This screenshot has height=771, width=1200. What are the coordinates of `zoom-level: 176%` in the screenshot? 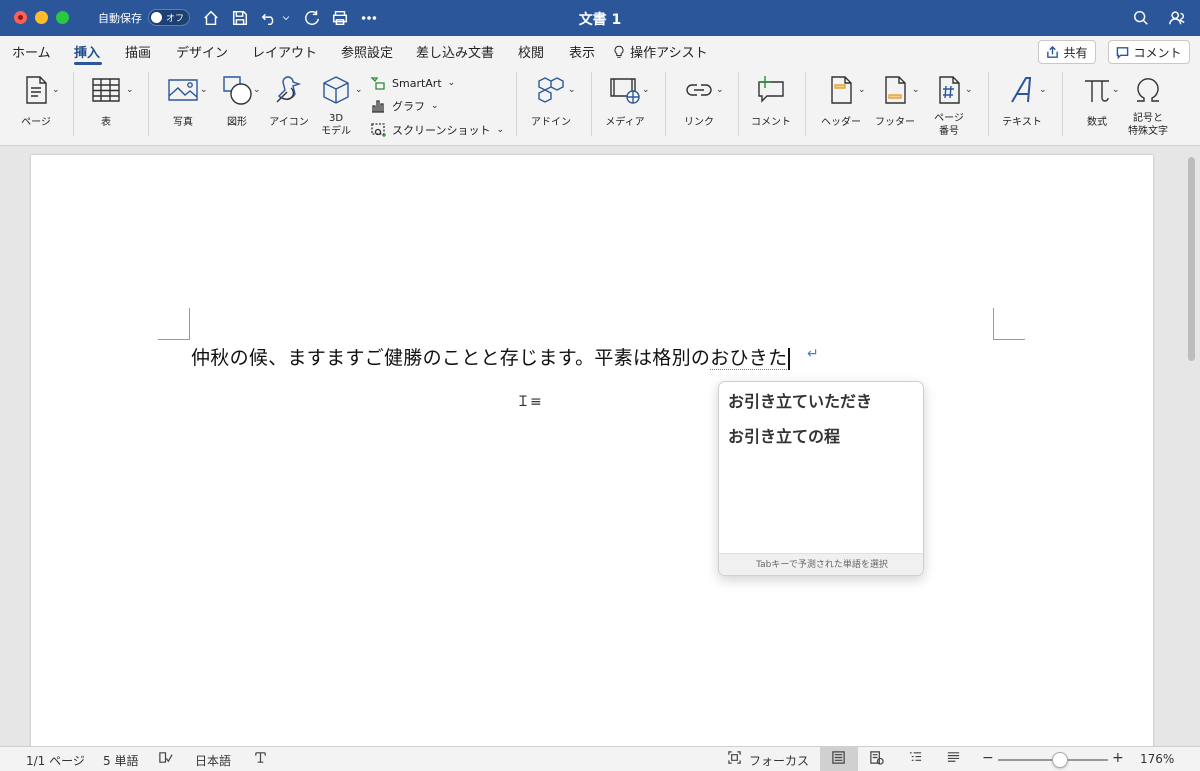 It's located at (1157, 759).